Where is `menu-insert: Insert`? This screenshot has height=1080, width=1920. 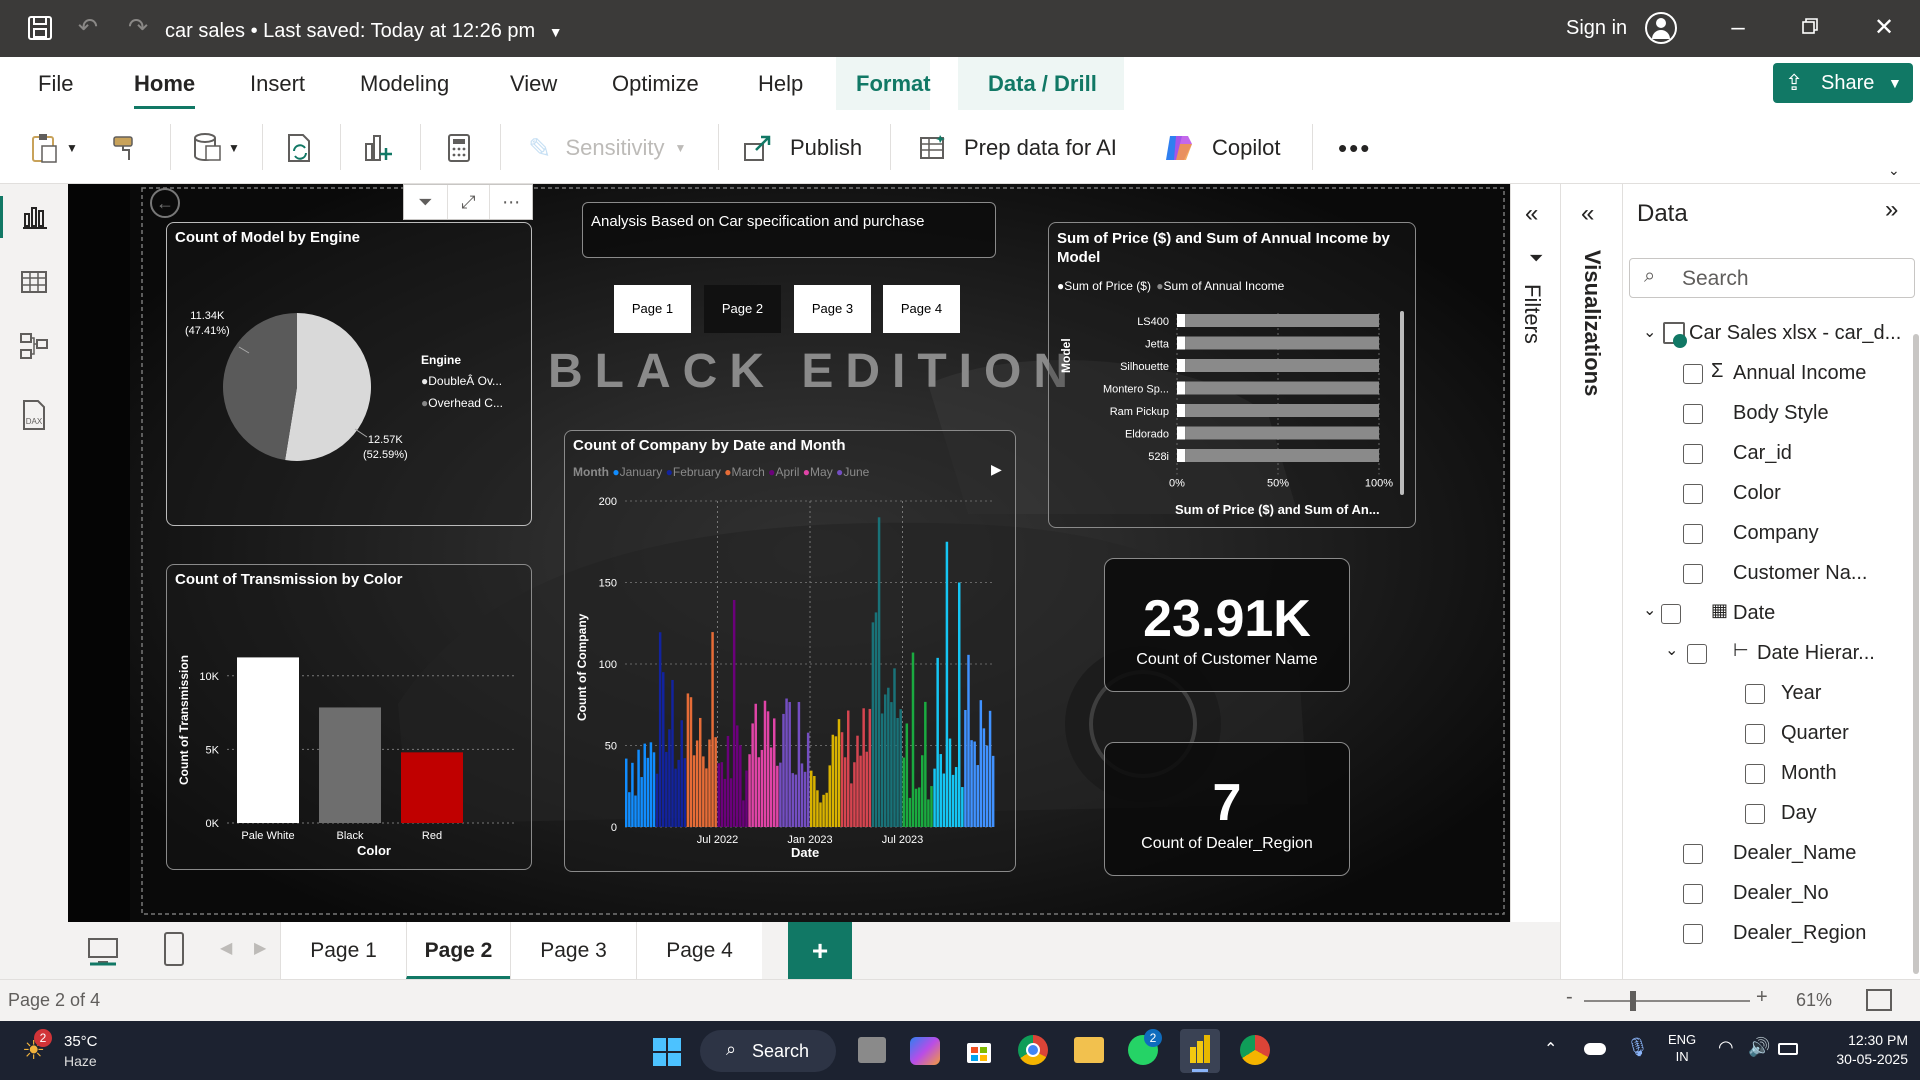
menu-insert: Insert is located at coordinates (277, 84).